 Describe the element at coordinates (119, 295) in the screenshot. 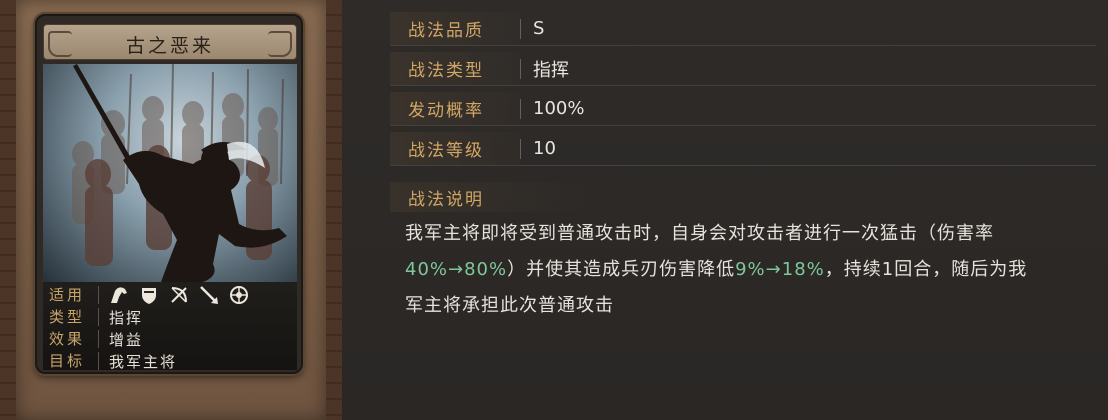

I see `cavalry-icon` at that location.